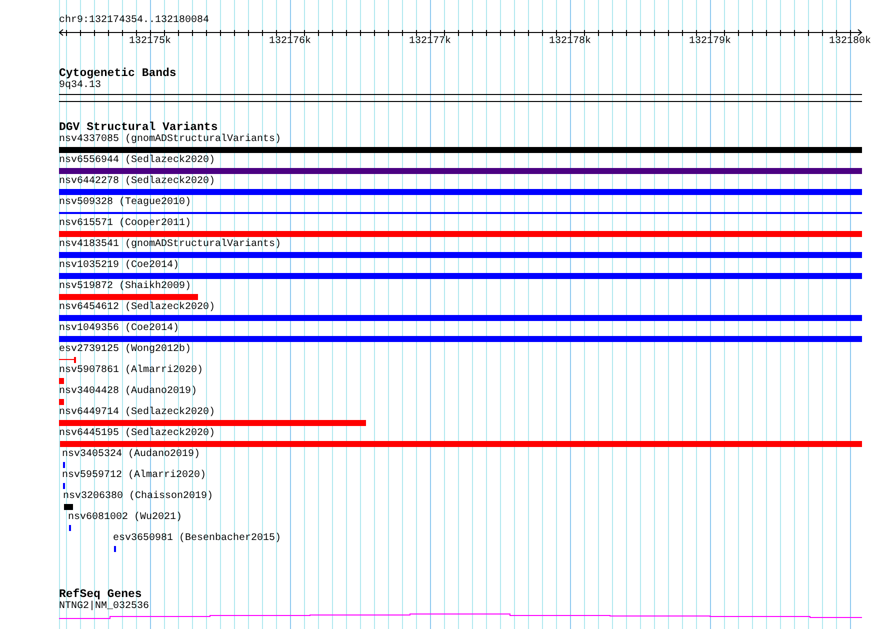 Image resolution: width=890 pixels, height=629 pixels. What do you see at coordinates (137, 161) in the screenshot?
I see `feature-label: nsv6556944 (Sedlazeck2020)` at bounding box center [137, 161].